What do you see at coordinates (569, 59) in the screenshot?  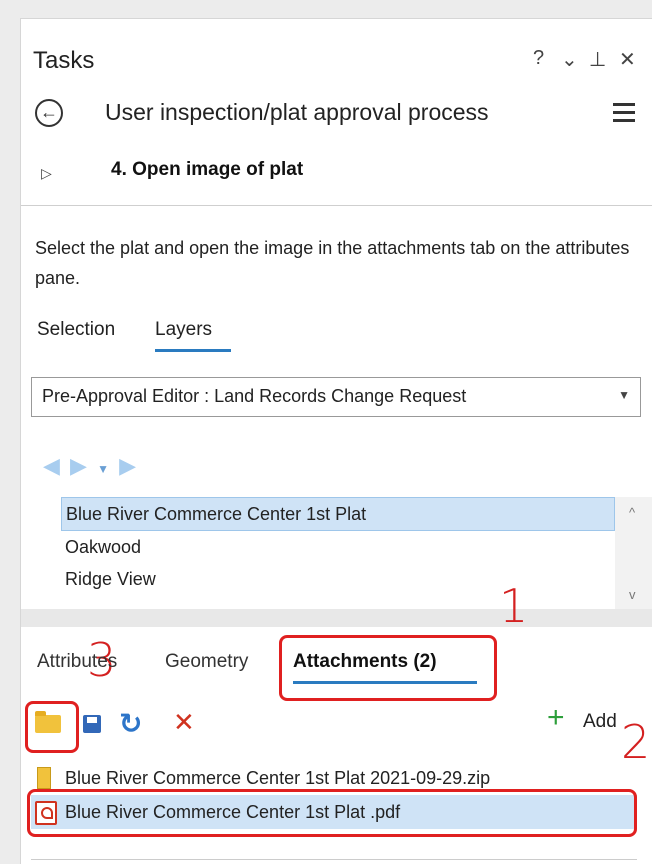 I see `chevron-down-icon: ⌄` at bounding box center [569, 59].